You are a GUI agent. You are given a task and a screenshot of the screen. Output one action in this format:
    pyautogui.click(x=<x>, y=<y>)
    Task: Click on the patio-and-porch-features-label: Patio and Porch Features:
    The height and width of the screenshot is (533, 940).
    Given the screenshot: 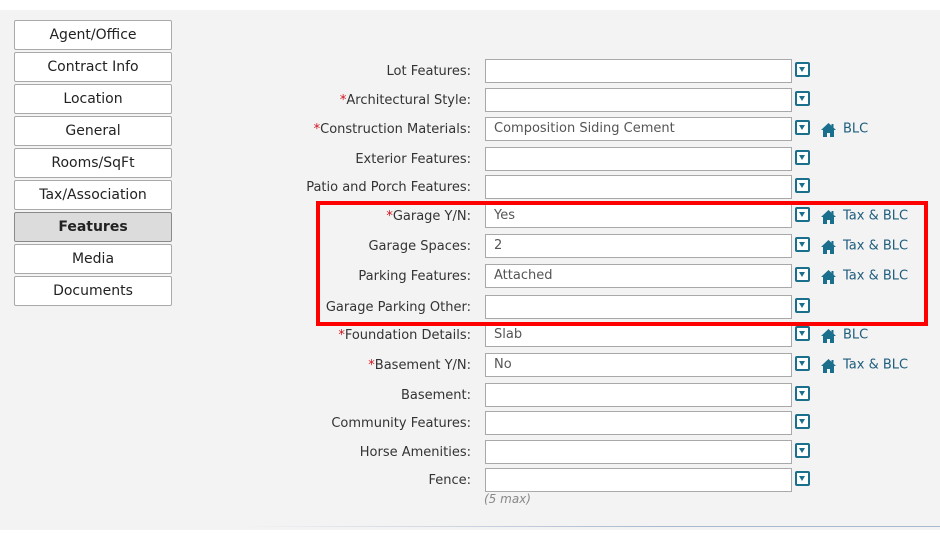 What is the action you would take?
    pyautogui.click(x=388, y=187)
    